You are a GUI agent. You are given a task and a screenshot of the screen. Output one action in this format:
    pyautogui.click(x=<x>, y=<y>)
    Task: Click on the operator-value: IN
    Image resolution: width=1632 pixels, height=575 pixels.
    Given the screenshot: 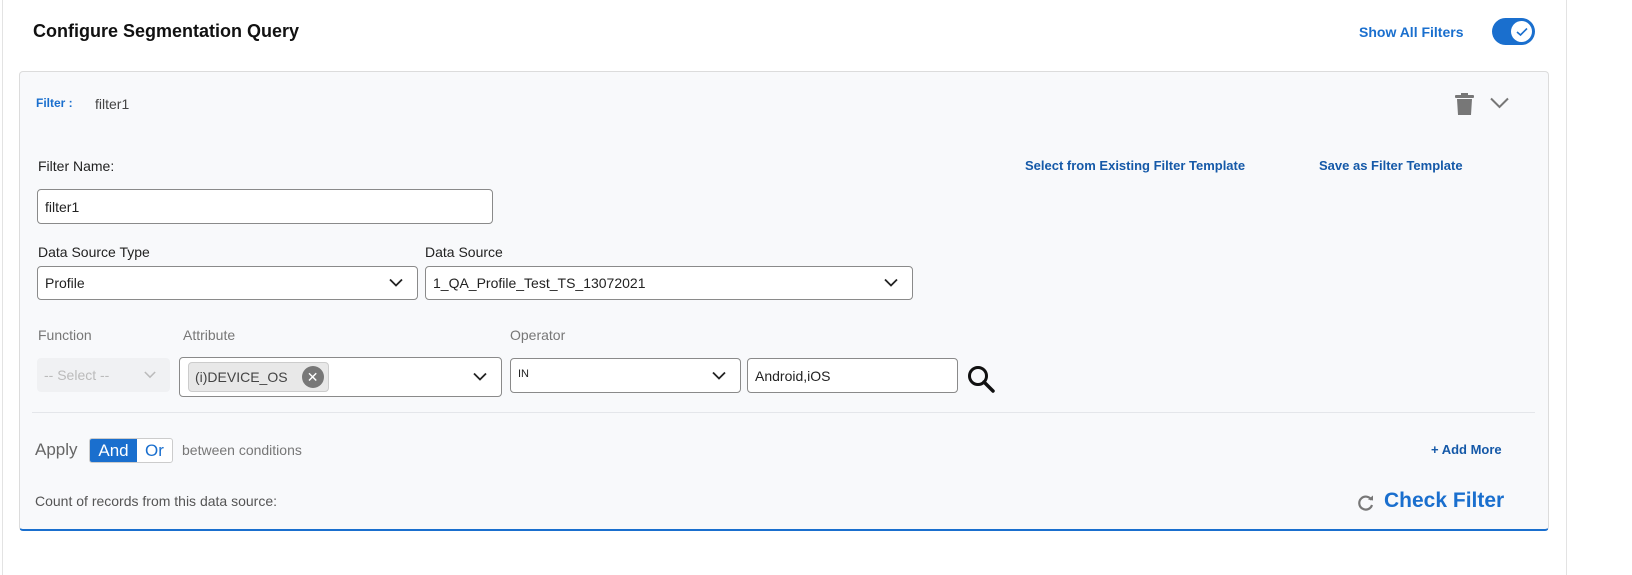 What is the action you would take?
    pyautogui.click(x=523, y=374)
    